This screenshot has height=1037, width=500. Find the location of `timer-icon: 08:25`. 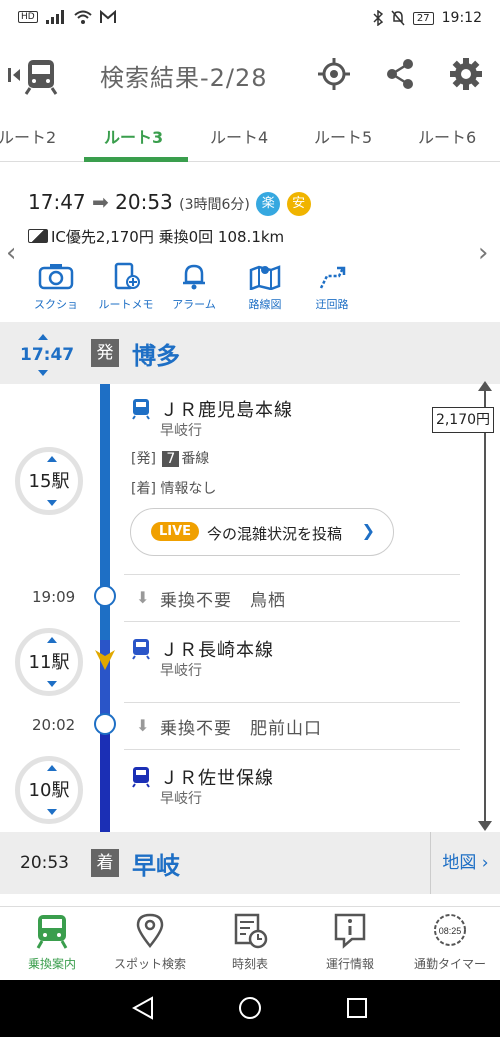

timer-icon: 08:25 is located at coordinates (450, 930).